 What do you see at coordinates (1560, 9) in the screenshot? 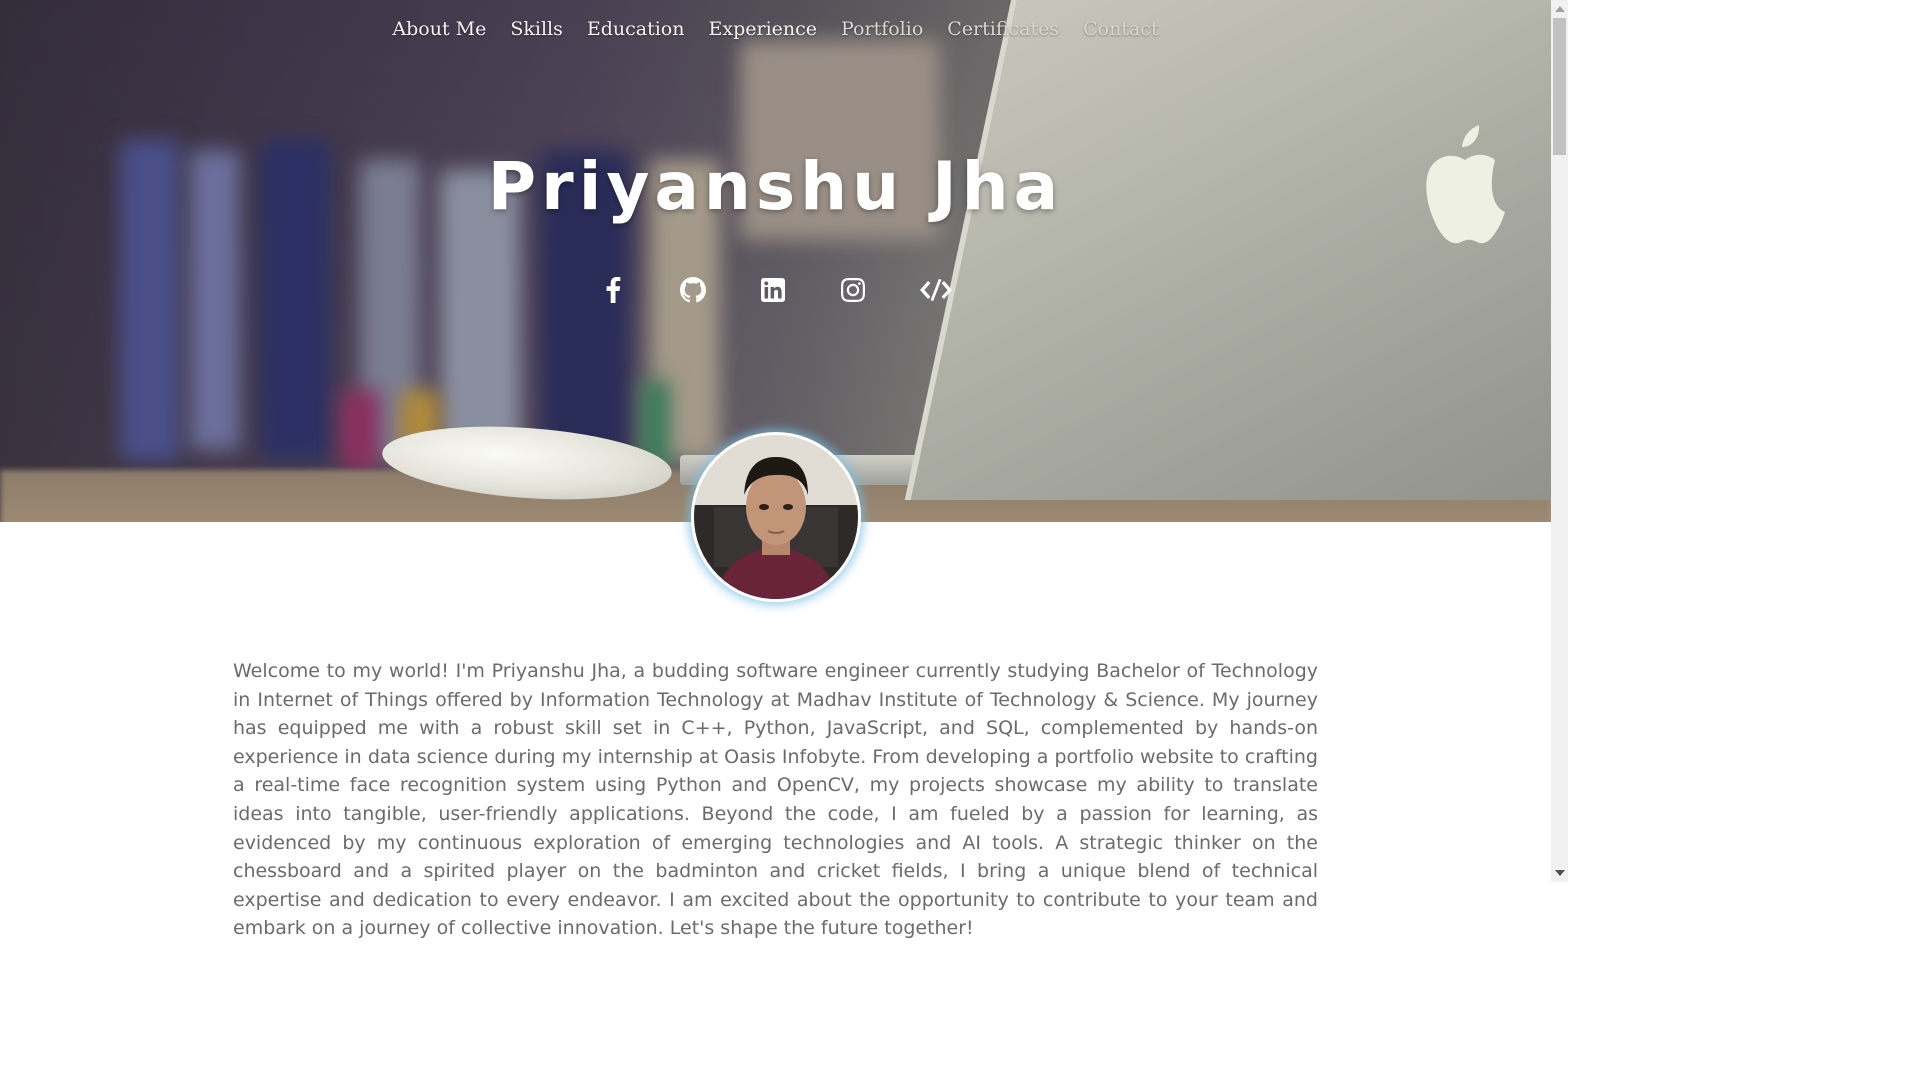
I see `scroll-up-arrow-icon` at bounding box center [1560, 9].